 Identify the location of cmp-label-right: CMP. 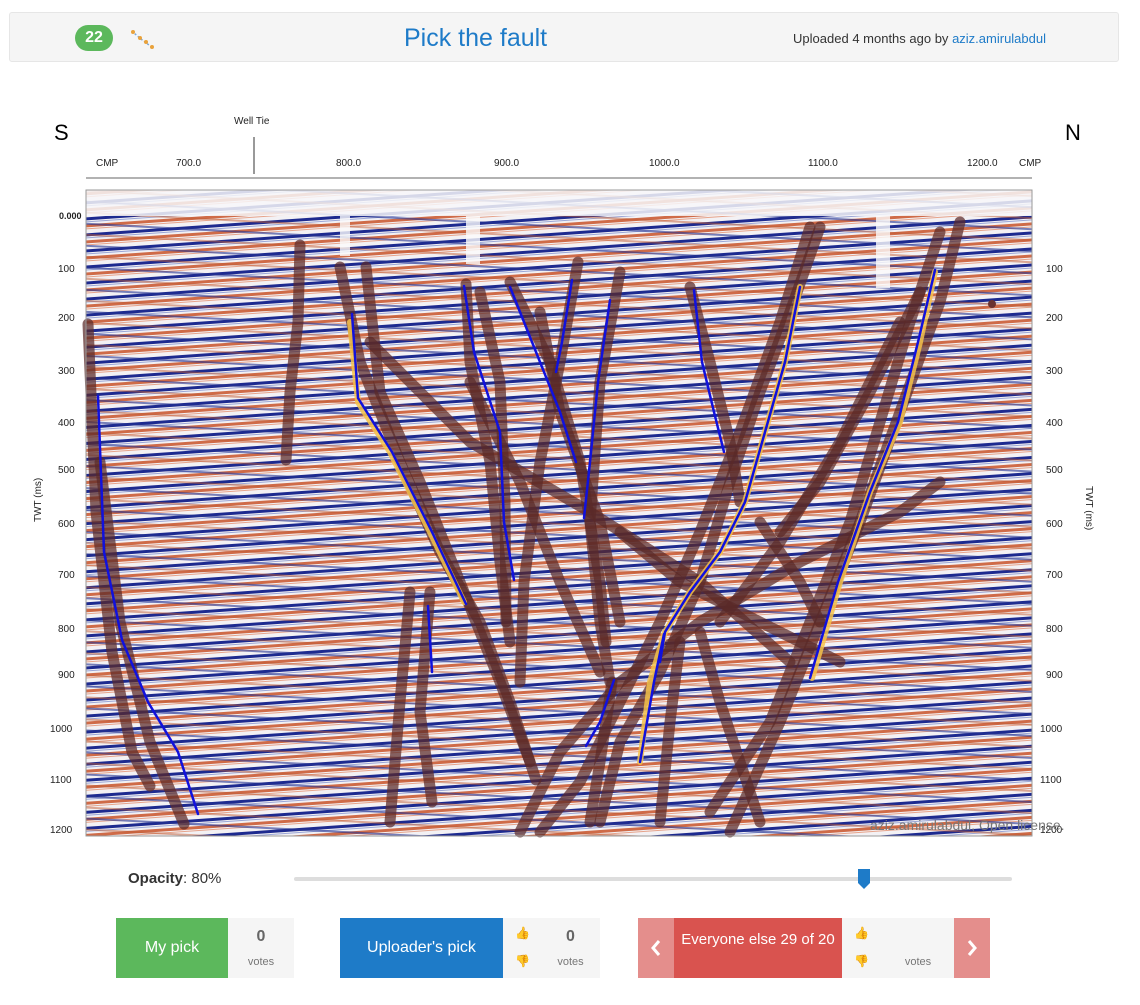
(1030, 163).